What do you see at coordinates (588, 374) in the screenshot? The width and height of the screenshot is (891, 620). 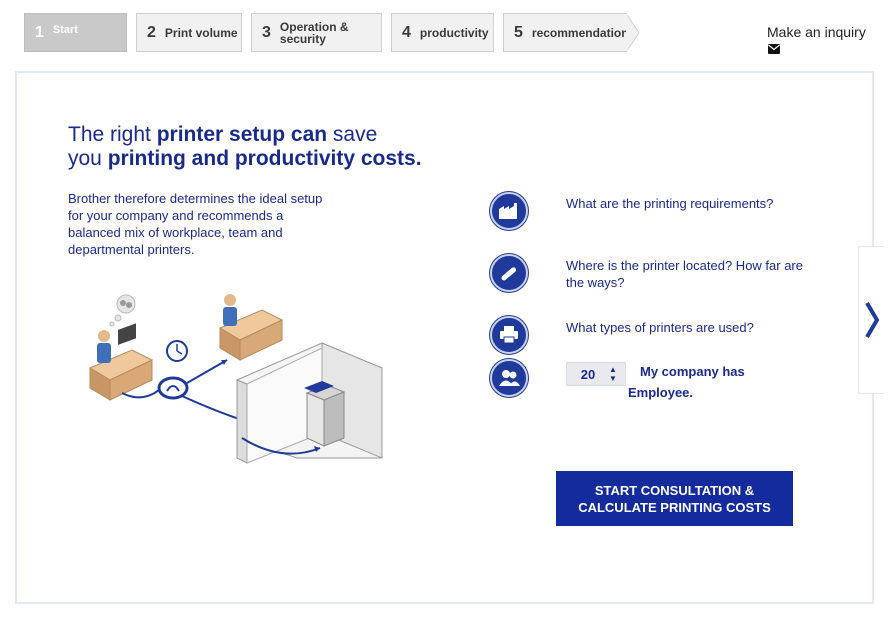 I see `employee-count-value: 20` at bounding box center [588, 374].